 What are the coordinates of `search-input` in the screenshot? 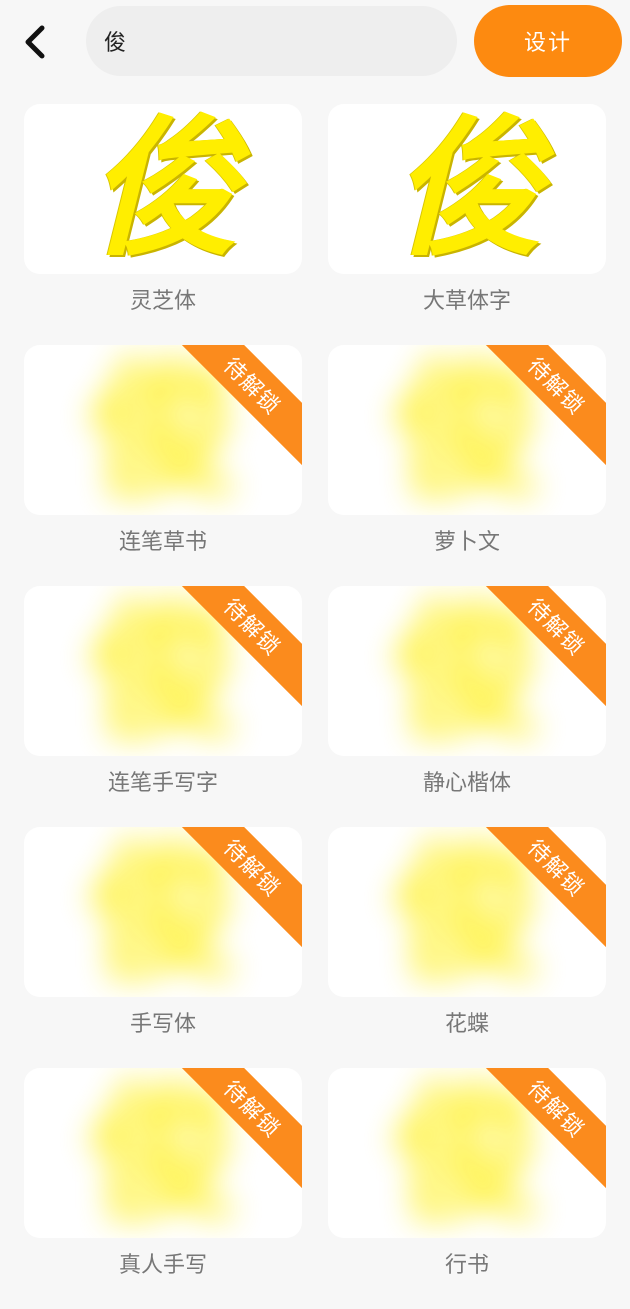 It's located at (279, 41).